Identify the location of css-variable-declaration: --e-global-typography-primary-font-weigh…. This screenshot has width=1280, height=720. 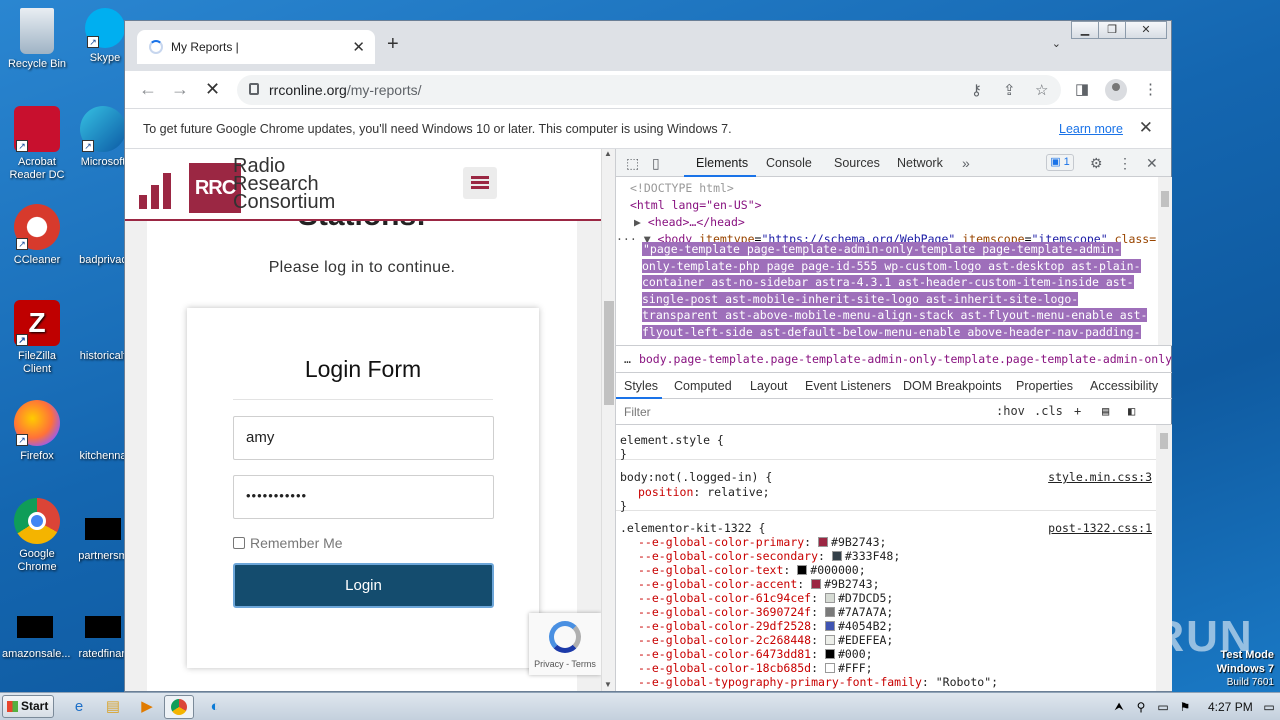
(800, 690).